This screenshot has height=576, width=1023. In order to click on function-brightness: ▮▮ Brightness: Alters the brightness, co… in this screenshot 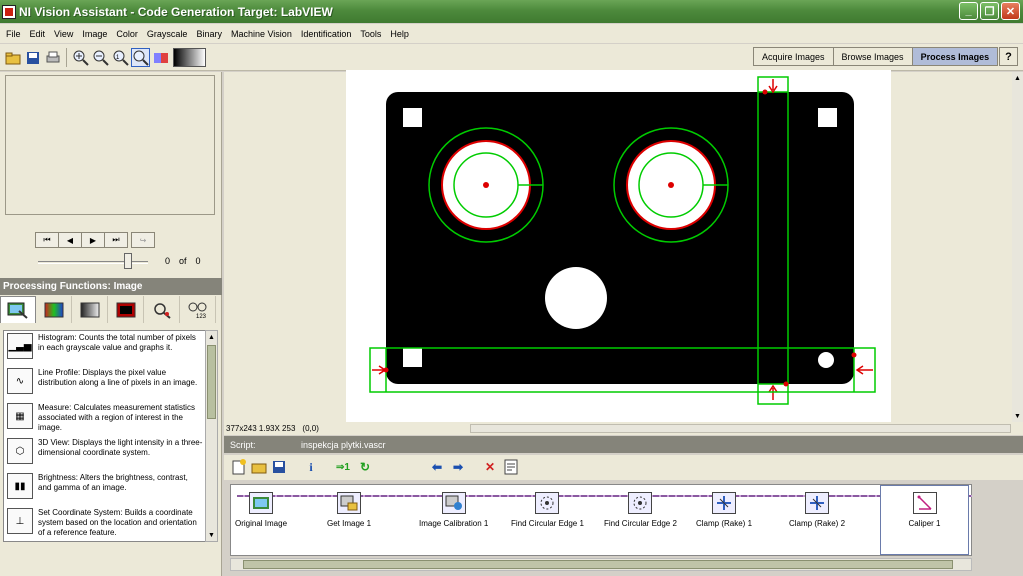, I will do `click(104, 488)`.